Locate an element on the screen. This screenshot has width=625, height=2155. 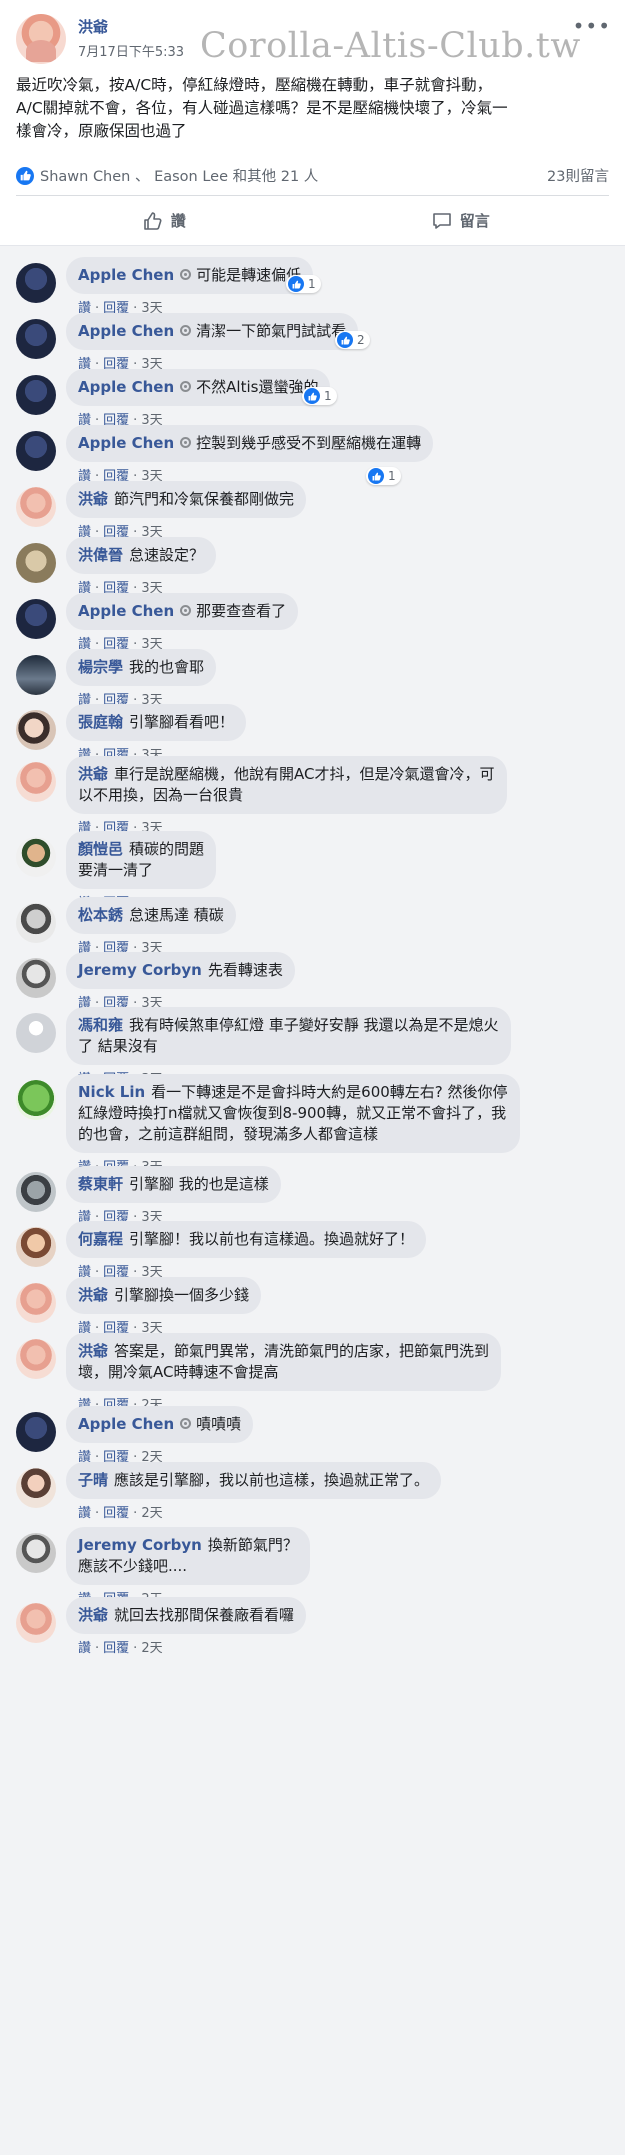
comment: 子晴 應該是引擎腳，我以前也這樣，換過就正常了。讚 · 回覆 · 2天 is located at coordinates (221, 1491).